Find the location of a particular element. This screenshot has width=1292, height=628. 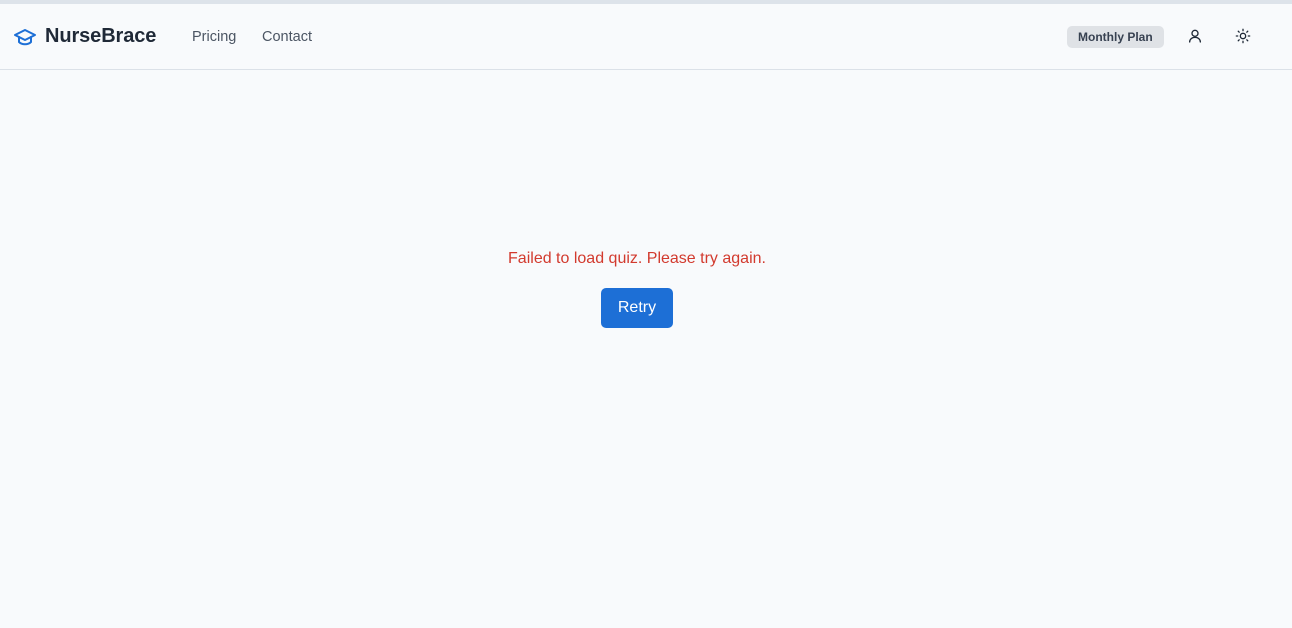

sun-icon is located at coordinates (1243, 37).